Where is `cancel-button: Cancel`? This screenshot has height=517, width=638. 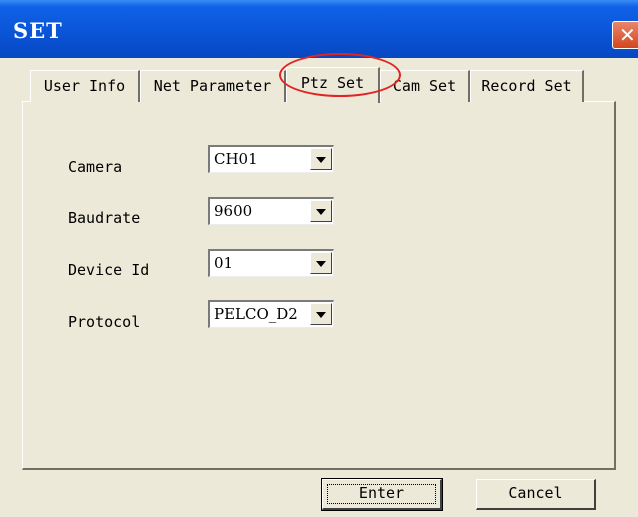 cancel-button: Cancel is located at coordinates (536, 494).